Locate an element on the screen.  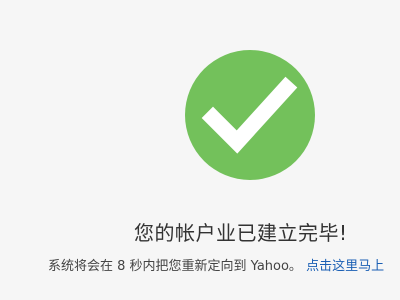
redirect-message: 系统将会在 8 秒内把您重新定向到 Yahoo。 点击这里马上 is located at coordinates (216, 264).